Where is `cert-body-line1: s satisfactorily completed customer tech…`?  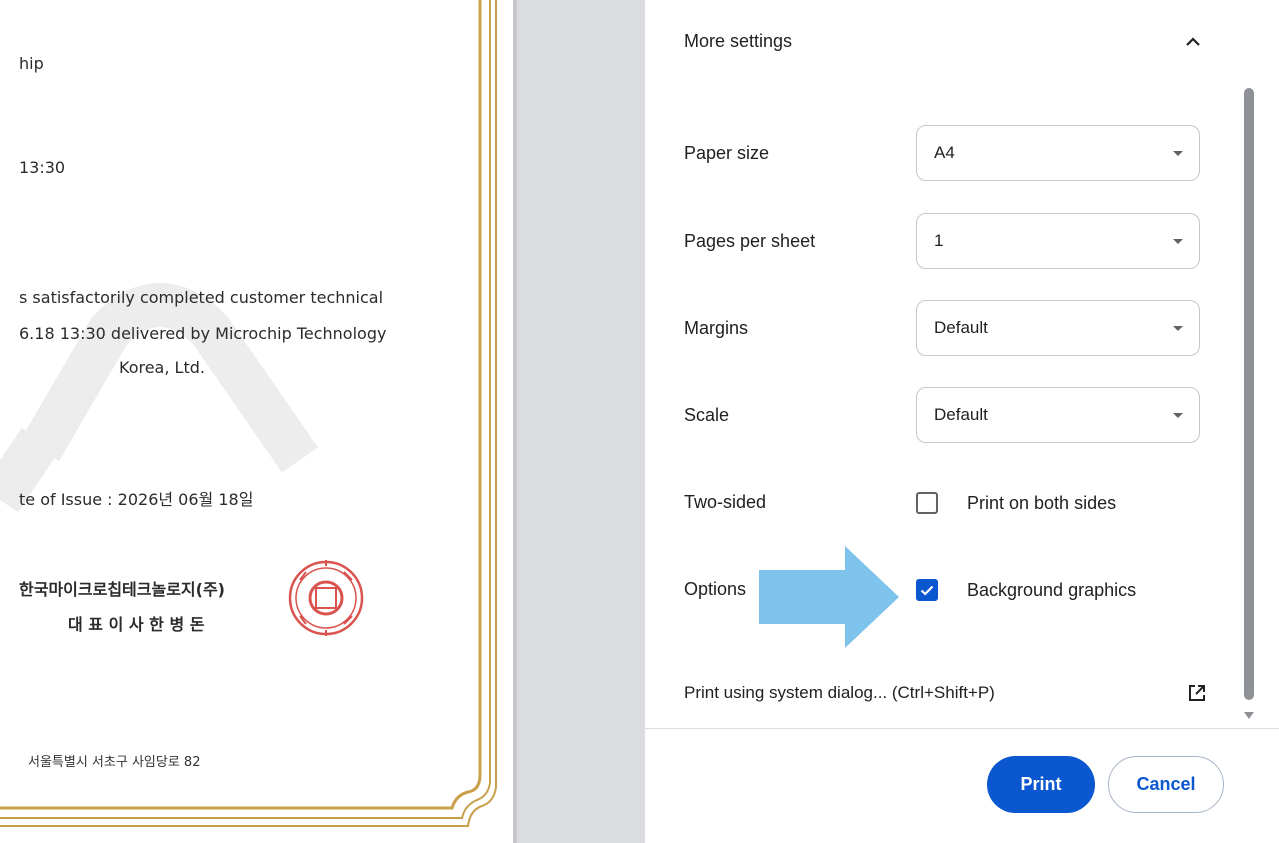 cert-body-line1: s satisfactorily completed customer tech… is located at coordinates (201, 297).